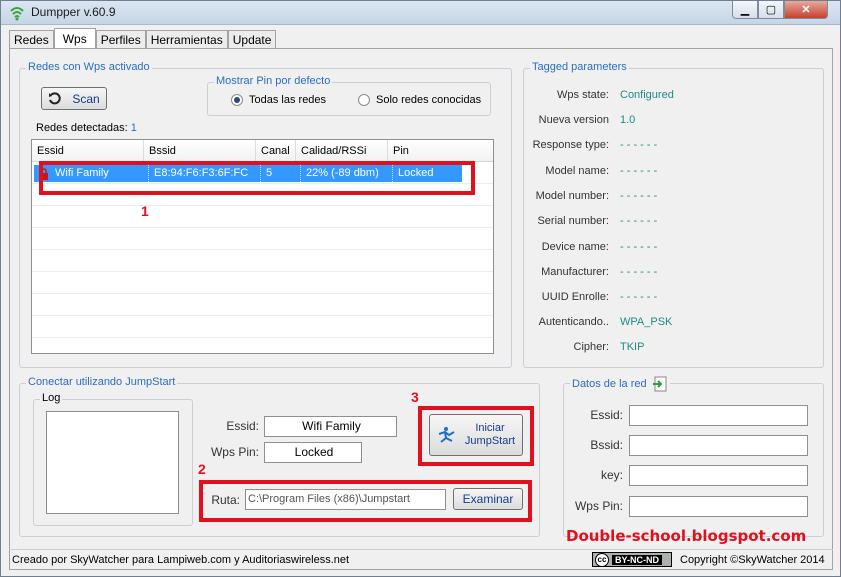 Image resolution: width=841 pixels, height=577 pixels. I want to click on tab-wps: Wps, so click(74, 38).